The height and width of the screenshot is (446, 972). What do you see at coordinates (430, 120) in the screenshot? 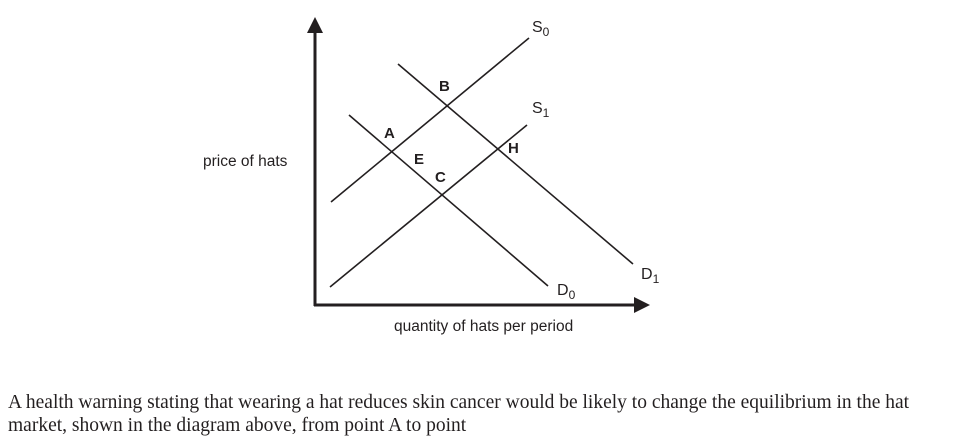
I see `supply-curve-s0` at bounding box center [430, 120].